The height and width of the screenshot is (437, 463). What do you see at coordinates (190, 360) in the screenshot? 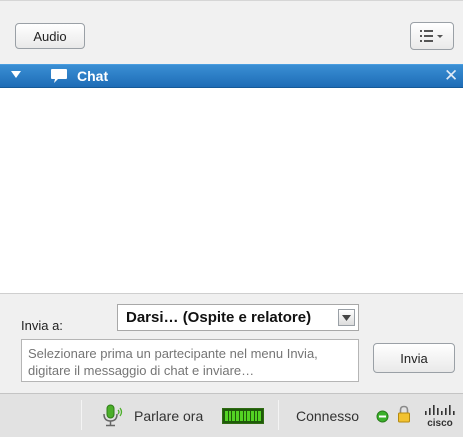
I see `chat-message-input` at bounding box center [190, 360].